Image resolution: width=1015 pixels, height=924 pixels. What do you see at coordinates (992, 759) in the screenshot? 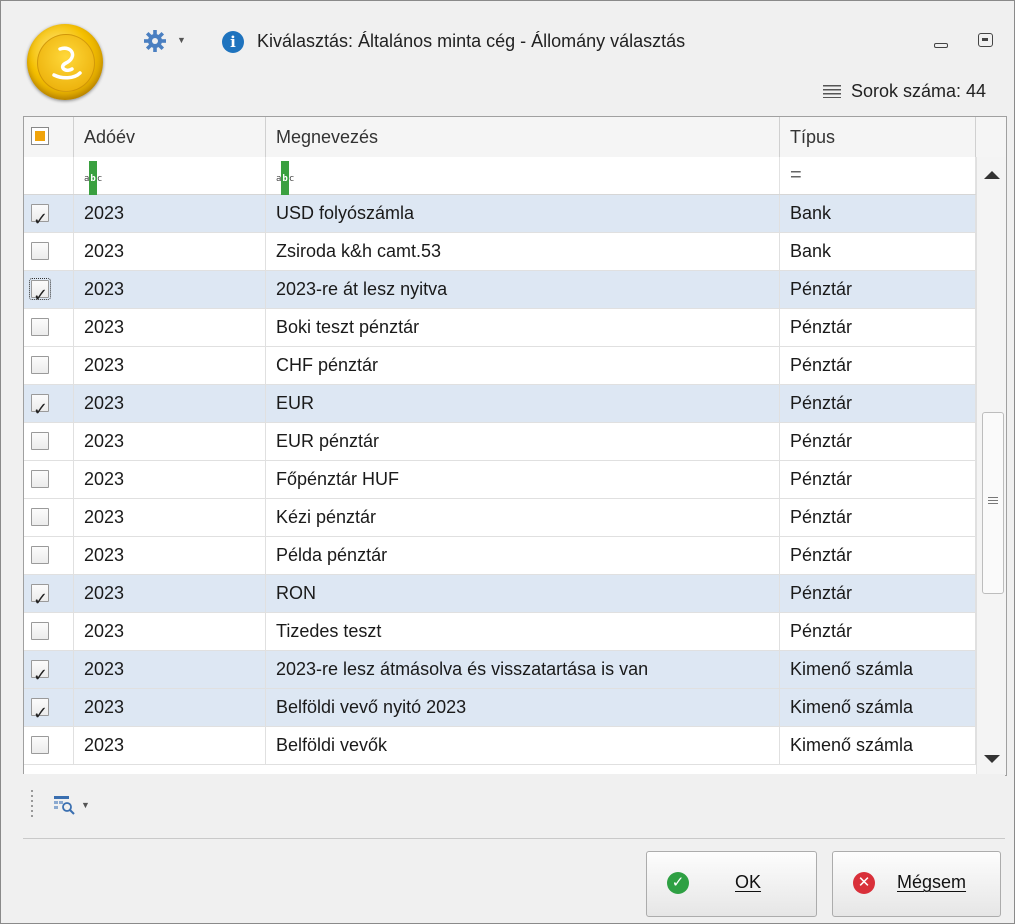
I see `scroll-down-icon` at bounding box center [992, 759].